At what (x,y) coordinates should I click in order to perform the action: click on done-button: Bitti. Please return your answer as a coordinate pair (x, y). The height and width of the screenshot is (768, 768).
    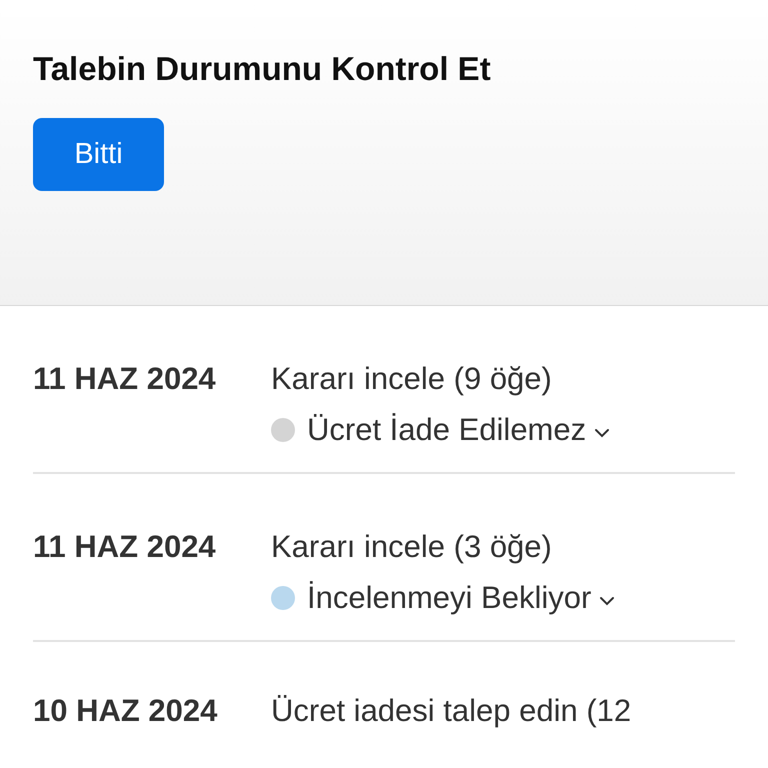
    Looking at the image, I should click on (98, 154).